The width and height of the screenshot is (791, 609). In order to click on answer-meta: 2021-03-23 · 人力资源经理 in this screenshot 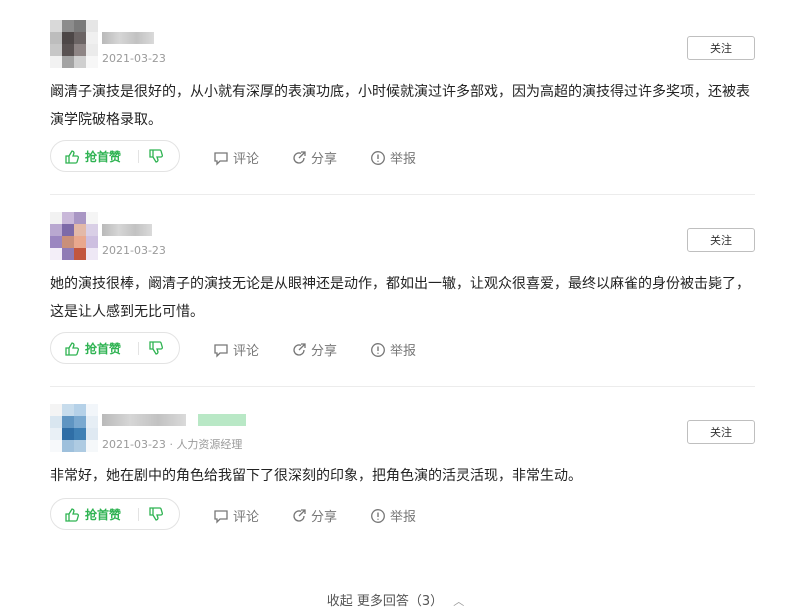, I will do `click(172, 444)`.